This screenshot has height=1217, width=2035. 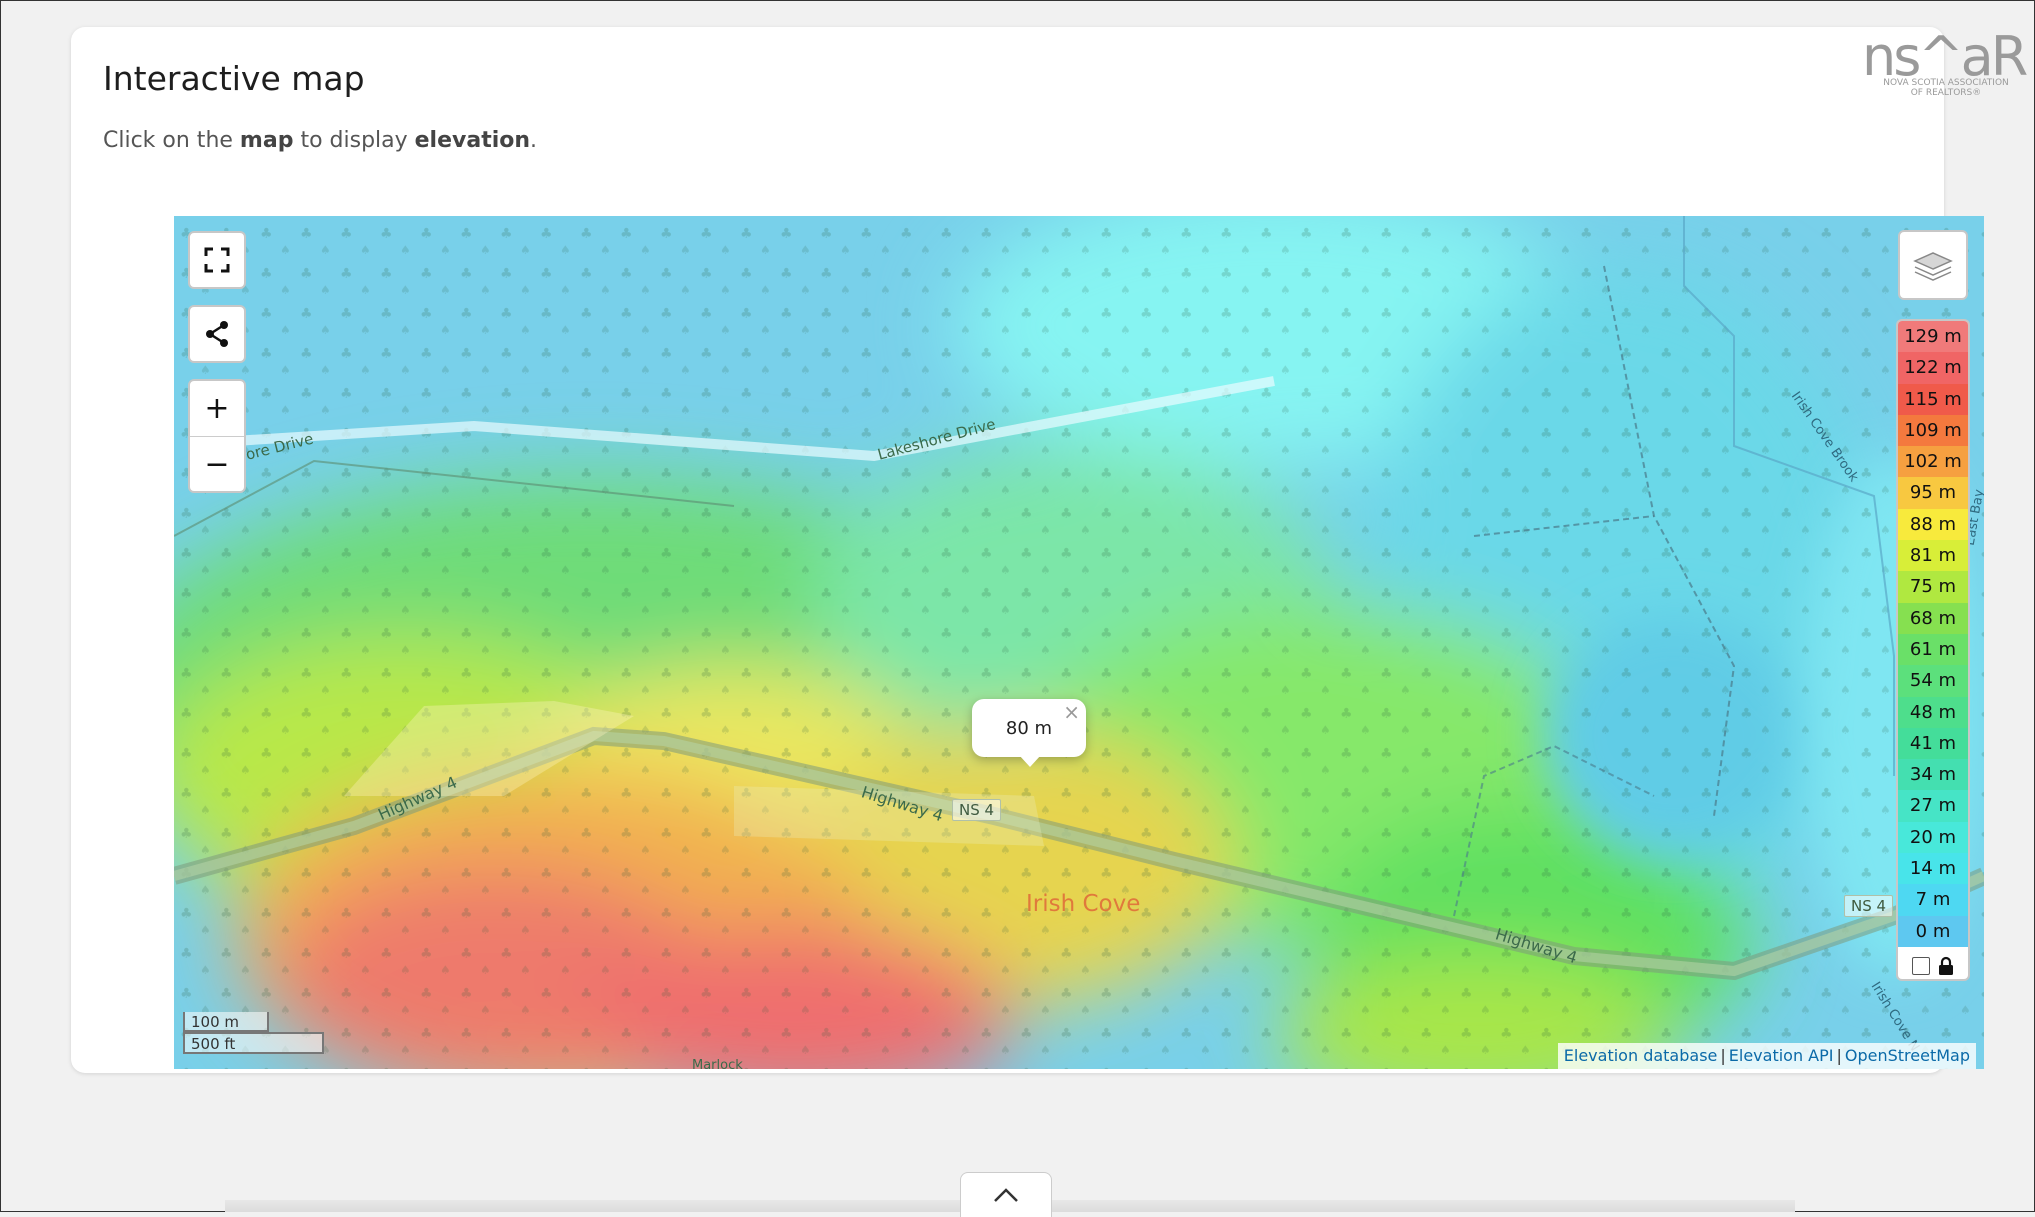 What do you see at coordinates (1933, 430) in the screenshot?
I see `legend-row: 109 m` at bounding box center [1933, 430].